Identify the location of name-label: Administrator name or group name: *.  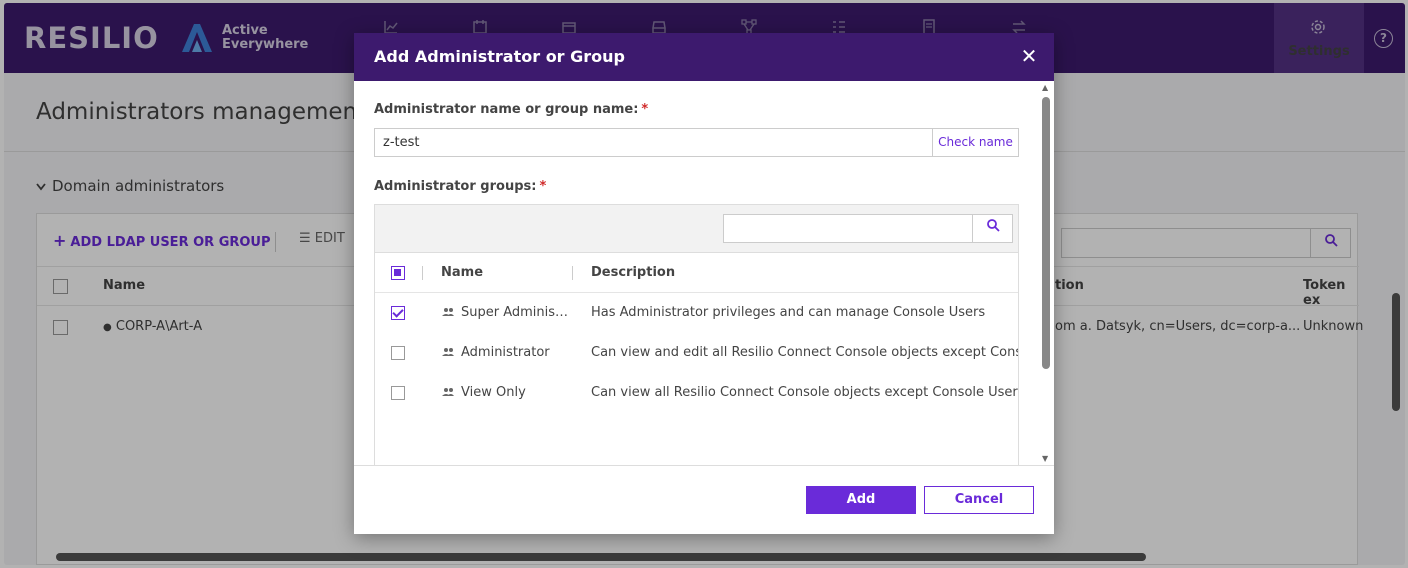
(511, 109).